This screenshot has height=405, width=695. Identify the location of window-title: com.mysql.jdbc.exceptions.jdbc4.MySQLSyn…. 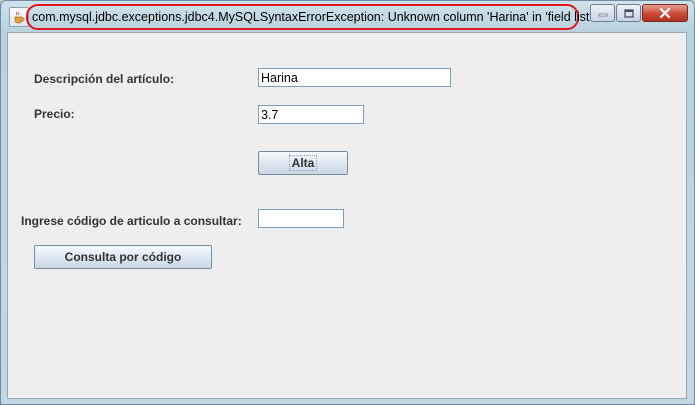
(312, 17).